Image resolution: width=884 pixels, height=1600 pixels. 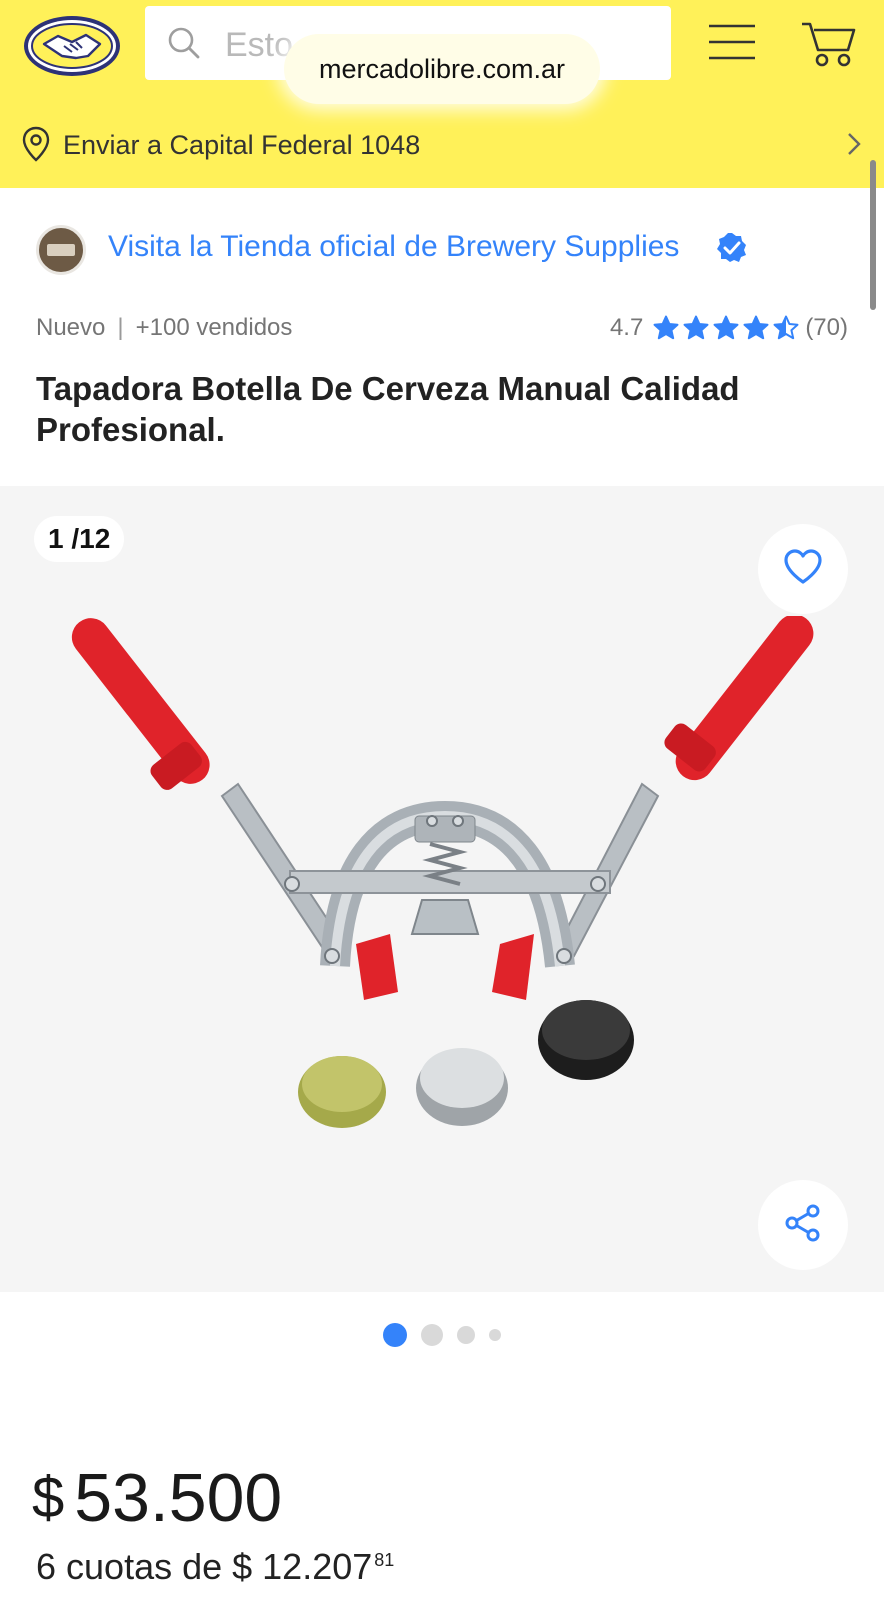 I want to click on share-button, so click(x=803, y=1225).